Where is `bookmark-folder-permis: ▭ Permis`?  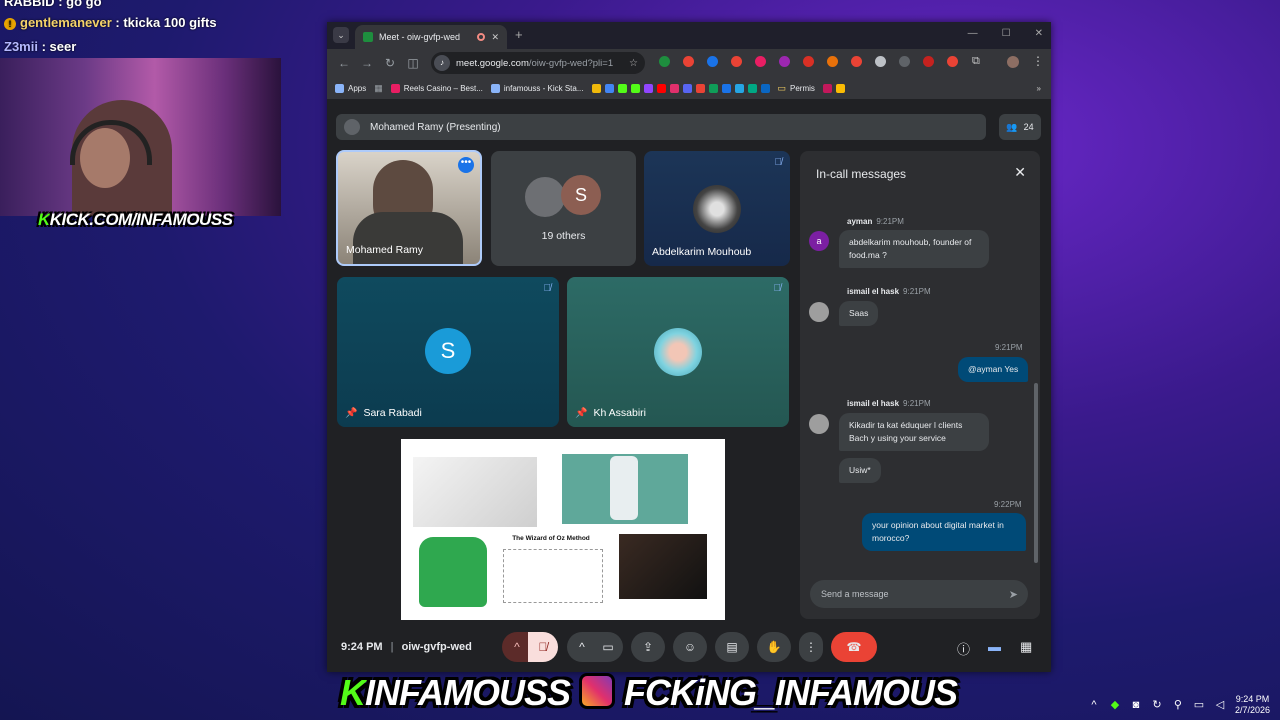
bookmark-folder-permis: ▭ Permis is located at coordinates (796, 88).